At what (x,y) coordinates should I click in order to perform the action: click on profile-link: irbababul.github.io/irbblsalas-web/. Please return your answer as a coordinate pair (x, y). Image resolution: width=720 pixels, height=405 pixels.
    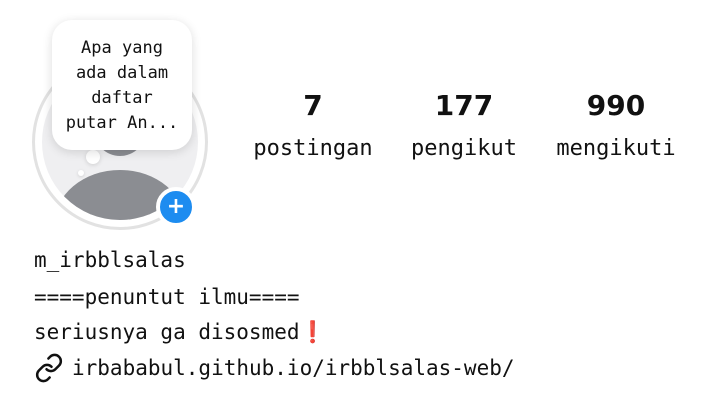
    Looking at the image, I should click on (274, 368).